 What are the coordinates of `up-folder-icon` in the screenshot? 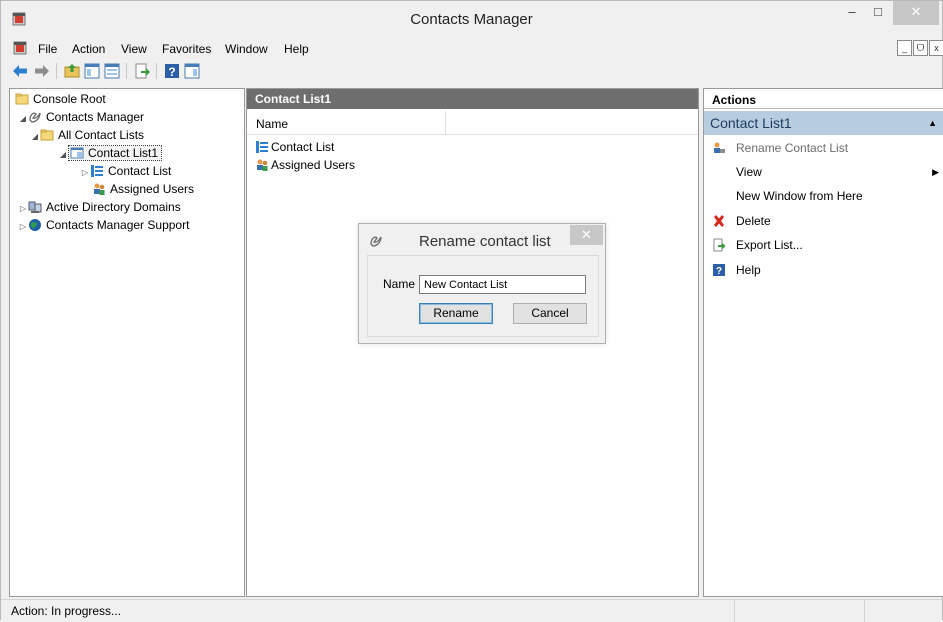 It's located at (72, 71).